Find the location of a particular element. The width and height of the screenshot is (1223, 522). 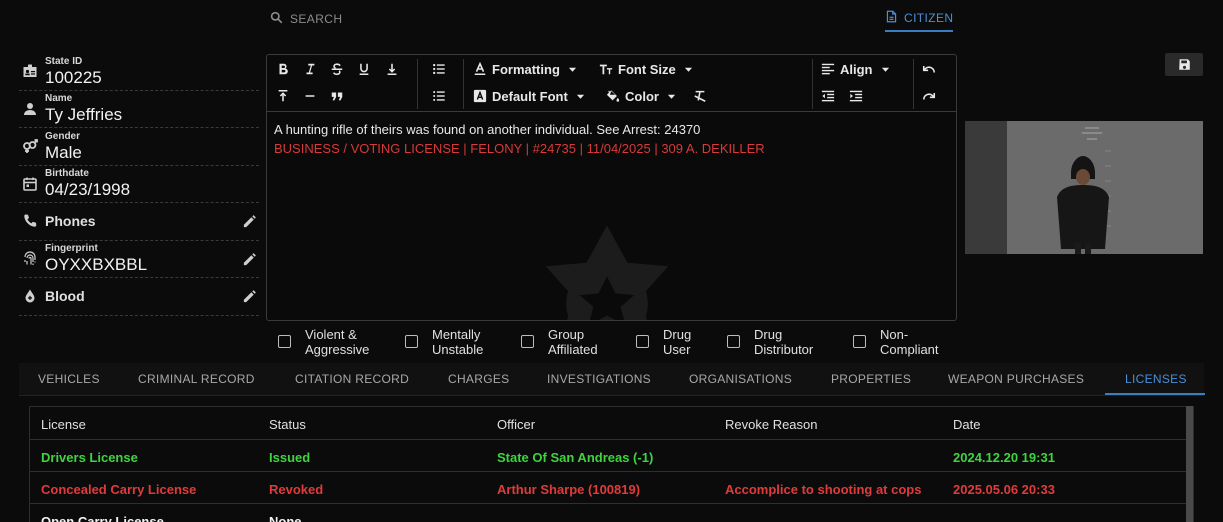

tab-charges: CHARGES is located at coordinates (478, 379).